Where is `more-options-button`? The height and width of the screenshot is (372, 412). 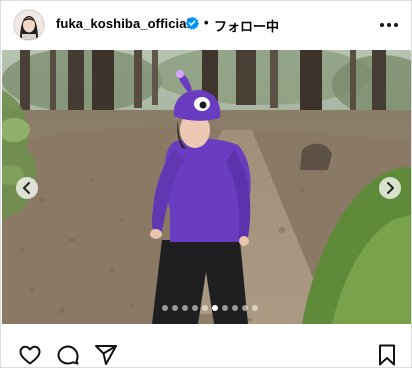
more-options-button is located at coordinates (389, 25).